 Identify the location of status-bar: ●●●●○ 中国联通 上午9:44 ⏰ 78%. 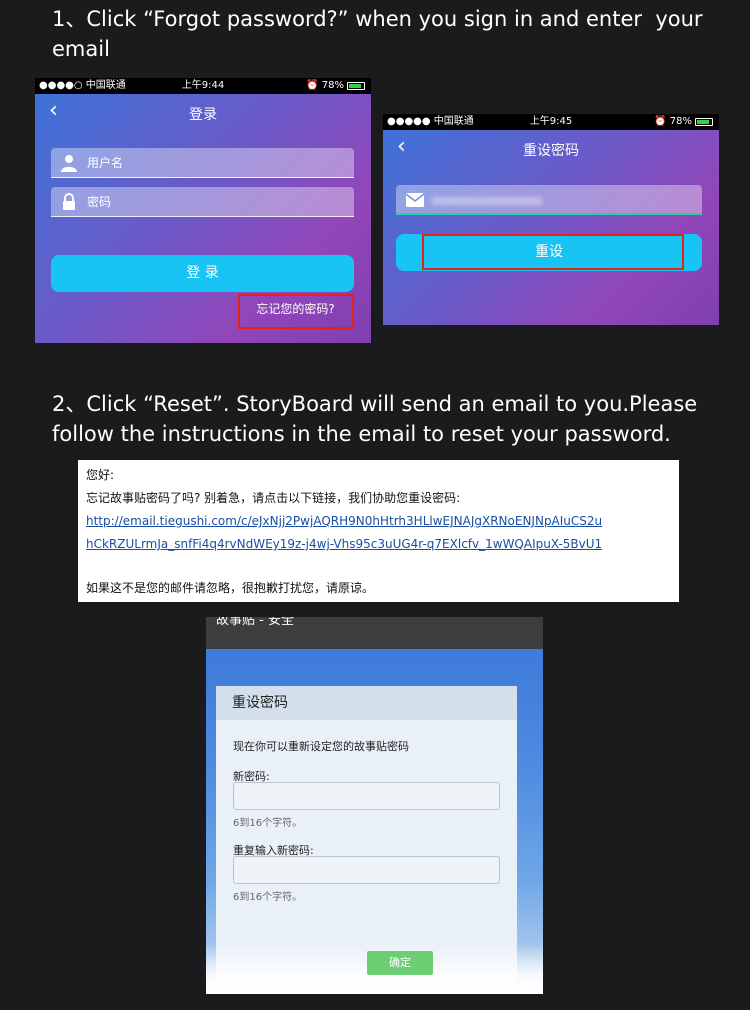
(203, 86).